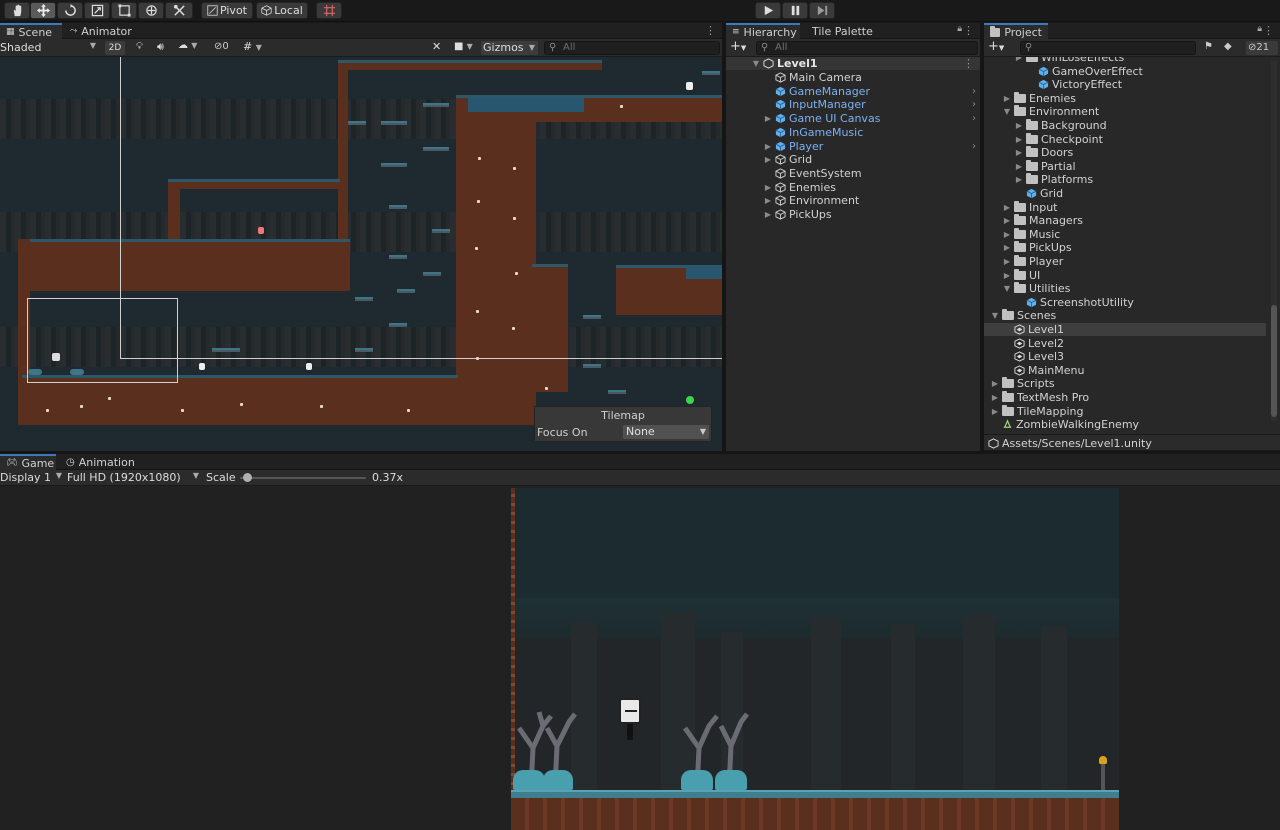  What do you see at coordinates (43, 10) in the screenshot?
I see `move-tool-button` at bounding box center [43, 10].